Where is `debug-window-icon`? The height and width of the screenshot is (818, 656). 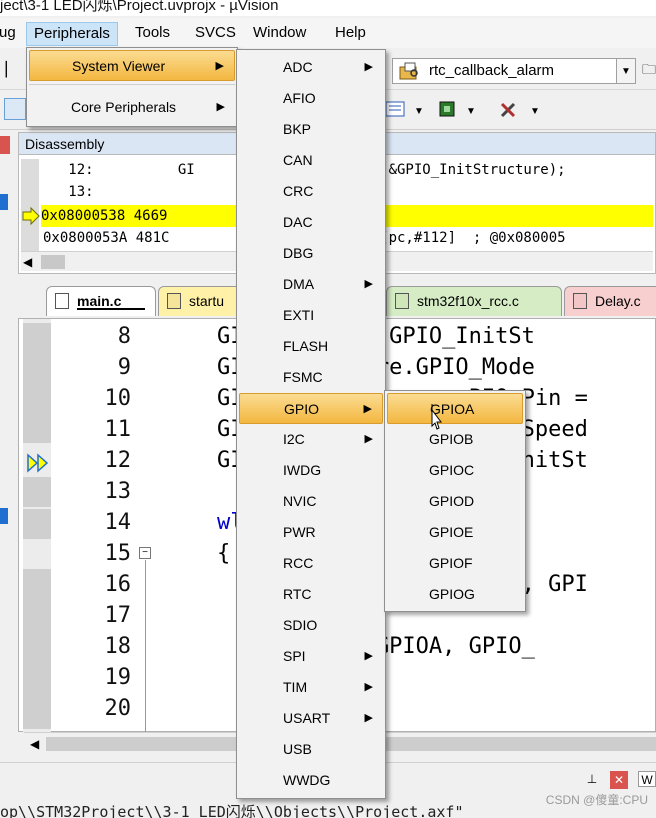 debug-window-icon is located at coordinates (15, 109).